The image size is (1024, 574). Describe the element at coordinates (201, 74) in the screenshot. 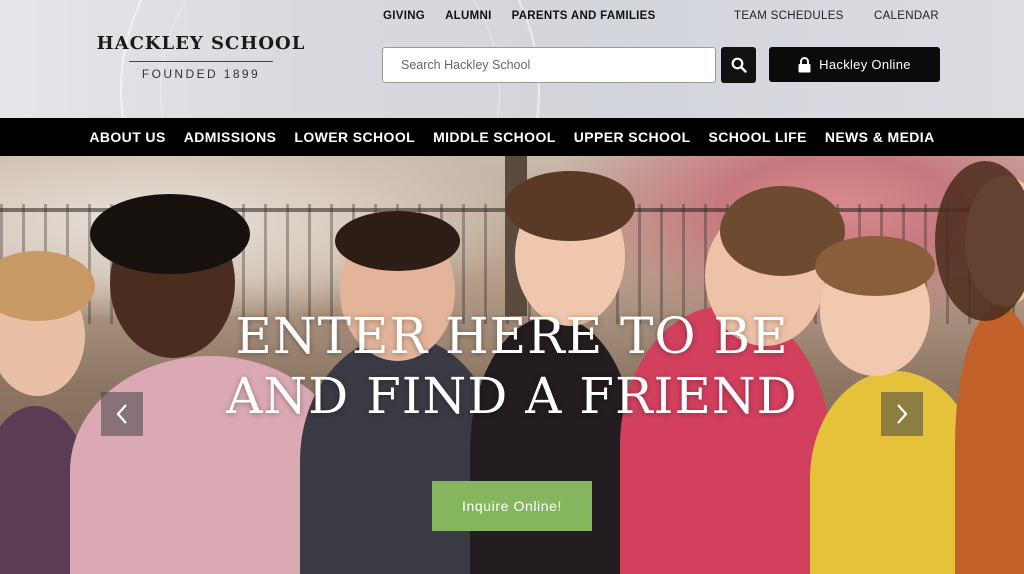

I see `logo-founded: FOUNDED 1899` at that location.